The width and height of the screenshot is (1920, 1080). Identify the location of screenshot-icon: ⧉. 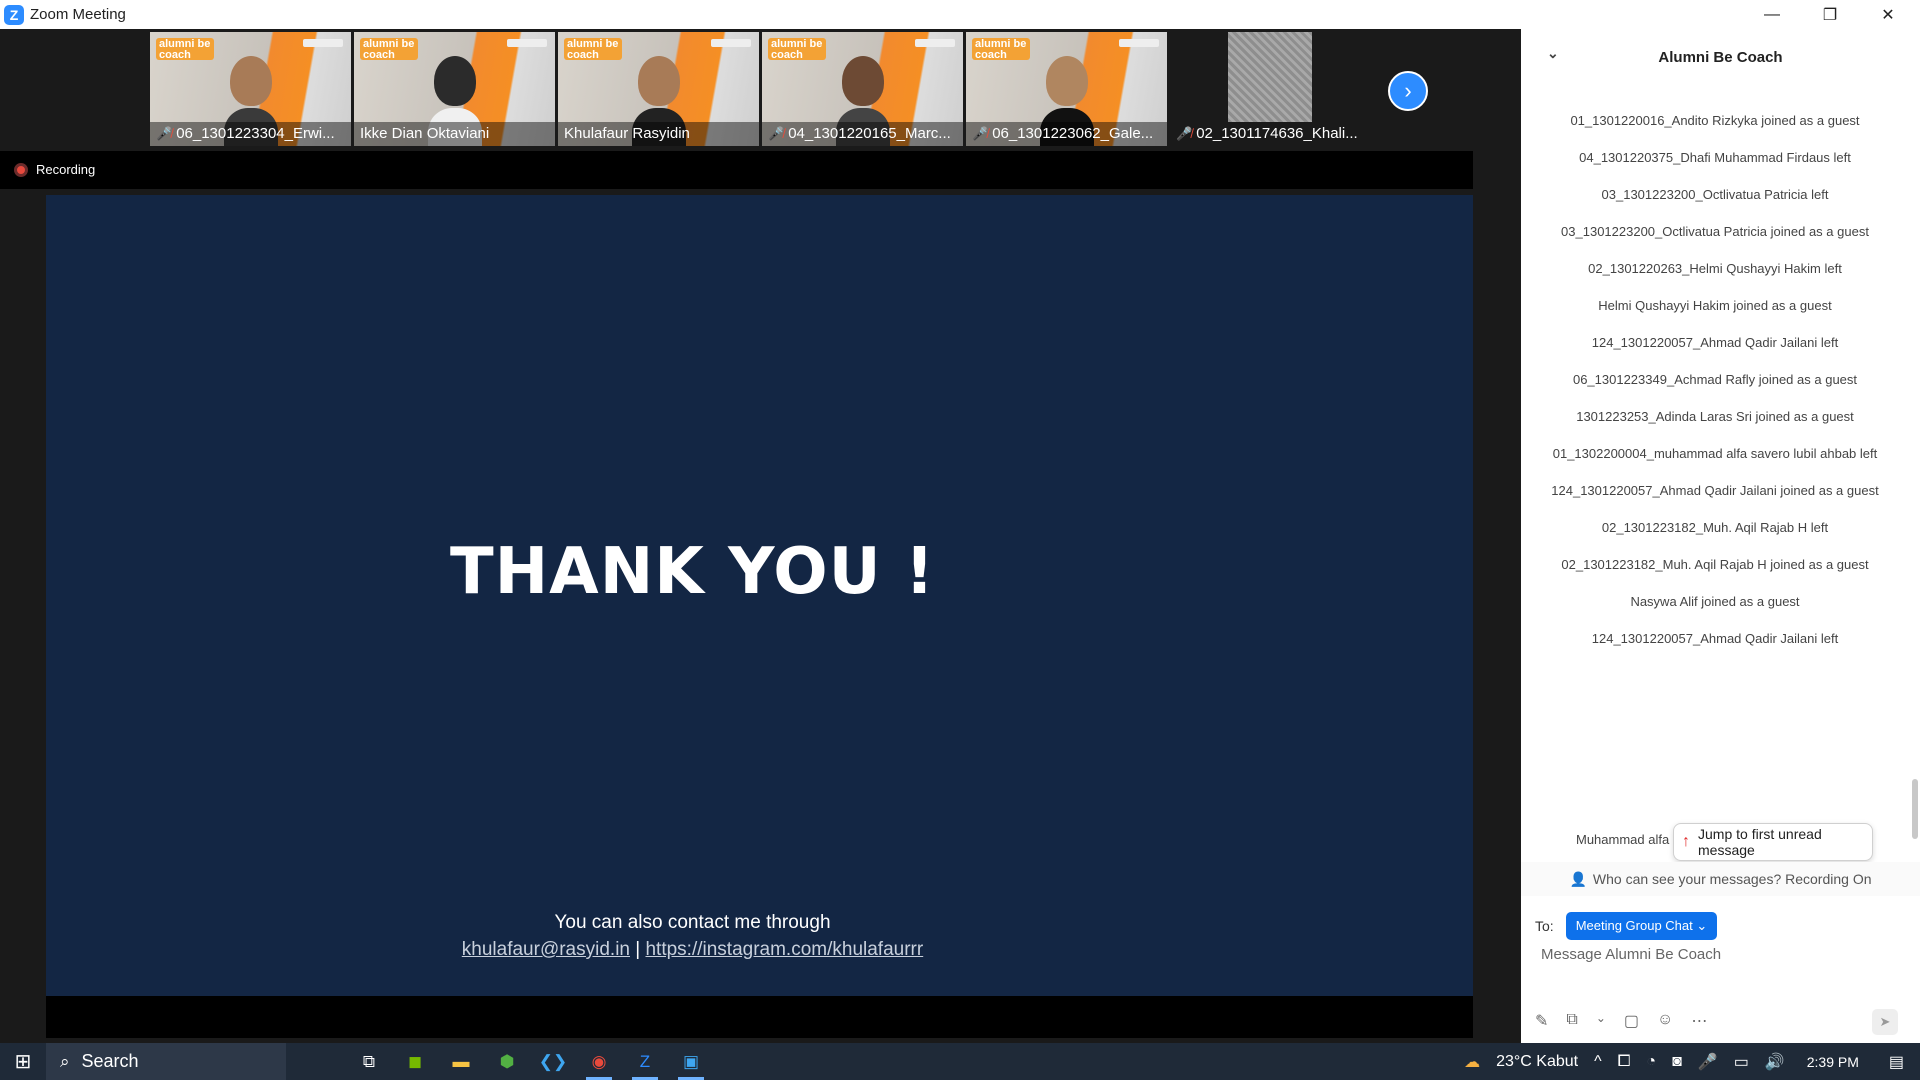
(1571, 1021).